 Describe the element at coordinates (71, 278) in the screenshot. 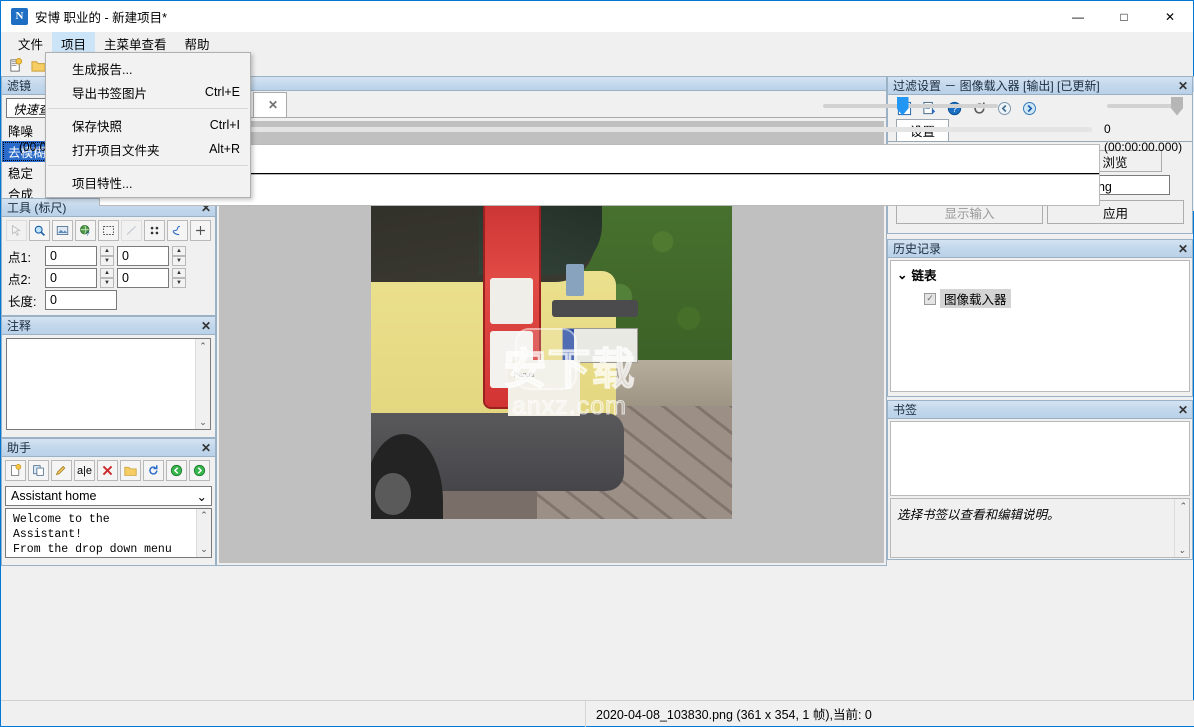

I see `point2-x-input: 0` at that location.